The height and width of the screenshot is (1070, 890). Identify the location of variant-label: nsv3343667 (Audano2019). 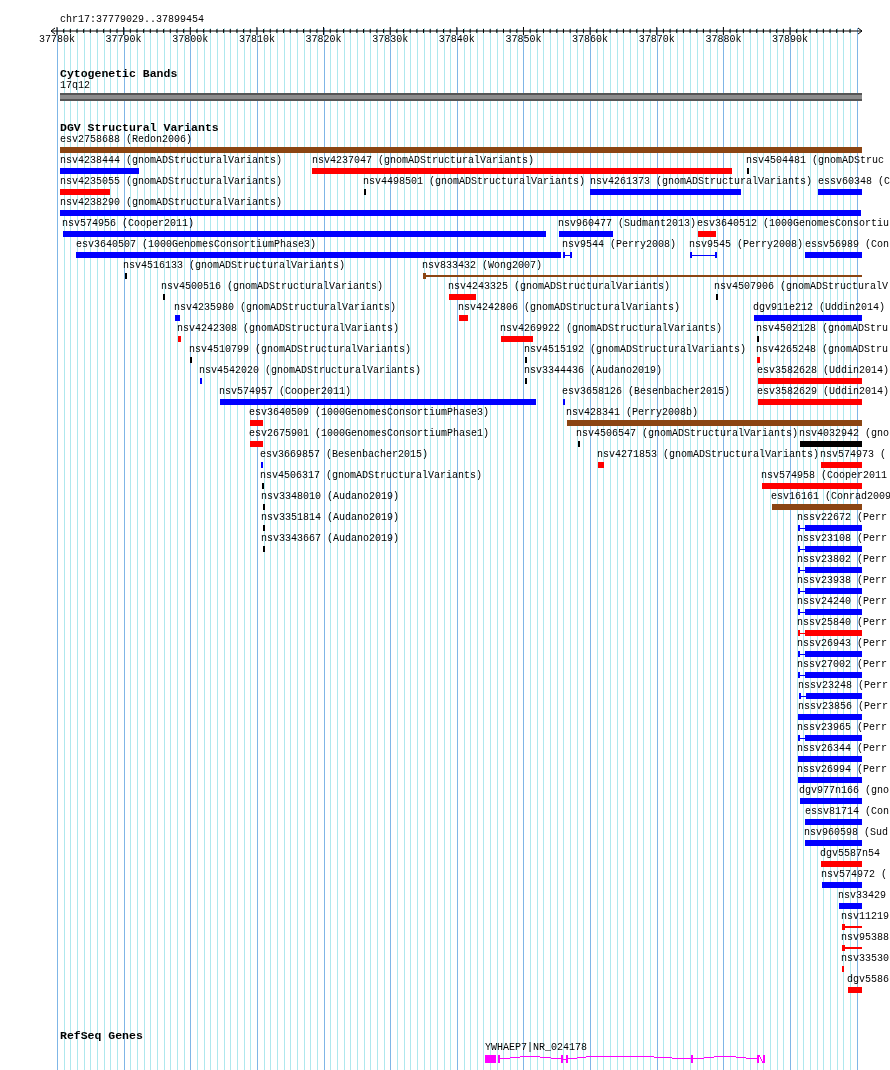
(330, 538).